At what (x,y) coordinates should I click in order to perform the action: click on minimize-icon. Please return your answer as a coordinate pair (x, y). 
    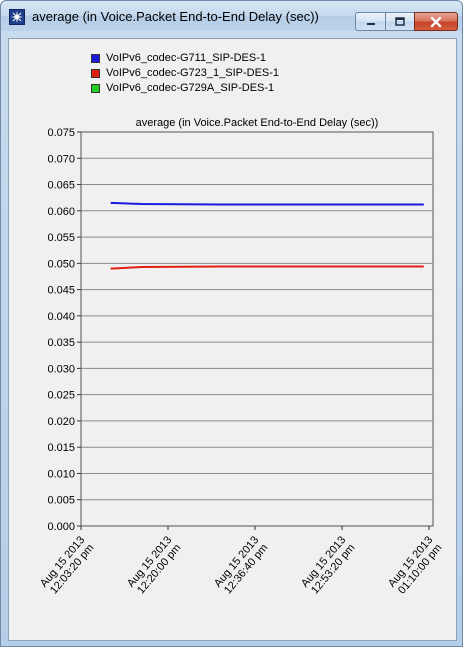
    Looking at the image, I should click on (370, 23).